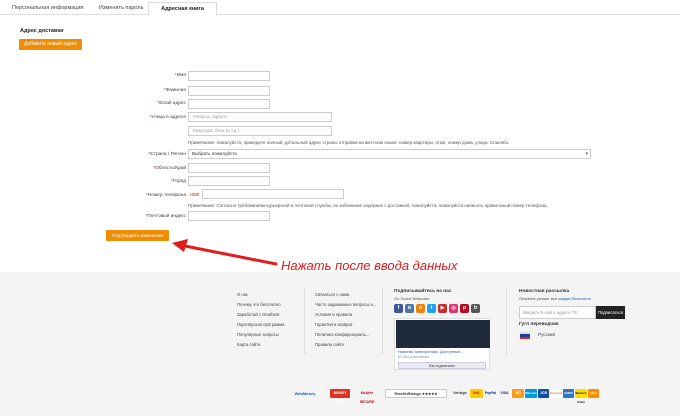  What do you see at coordinates (442, 365) in the screenshot?
I see `fb-subscribe-button: Вы подписаны` at bounding box center [442, 365].